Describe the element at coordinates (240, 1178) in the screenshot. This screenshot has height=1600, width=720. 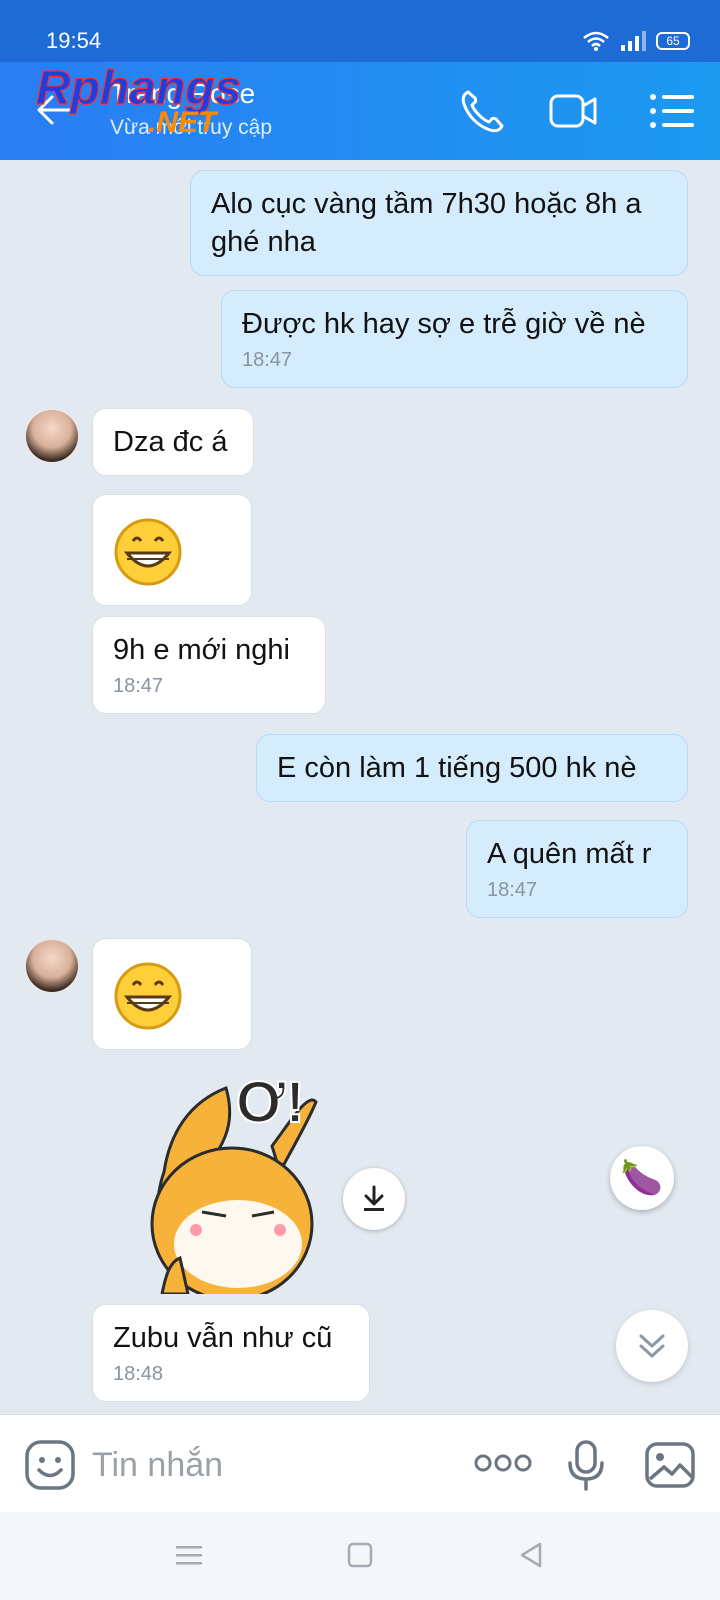
I see `fox-sticker: Ơ!` at that location.